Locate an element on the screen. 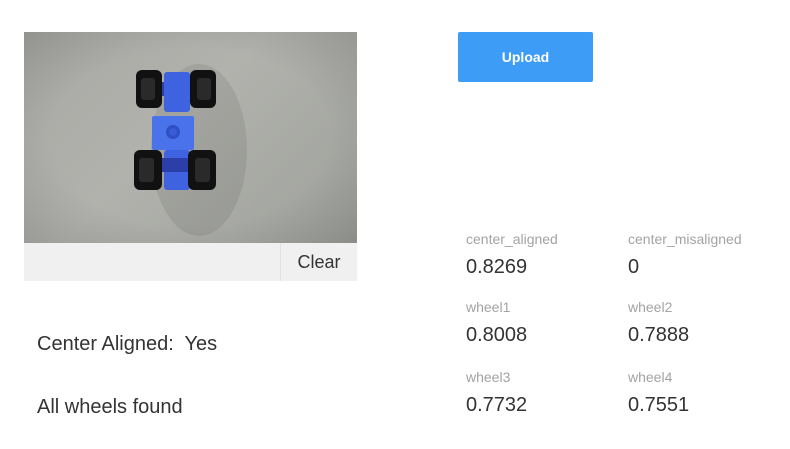 The width and height of the screenshot is (790, 449). metric-label: wheel1 is located at coordinates (488, 307).